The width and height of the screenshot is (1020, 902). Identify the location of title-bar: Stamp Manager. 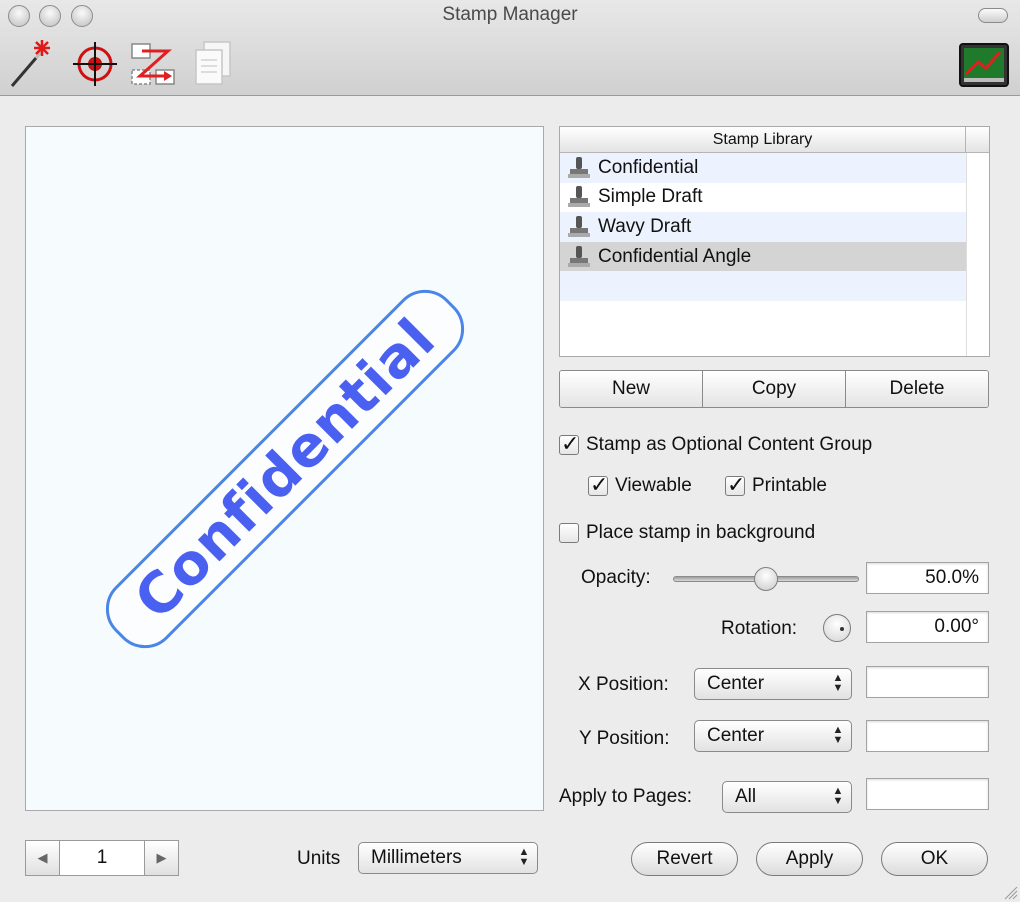
(510, 48).